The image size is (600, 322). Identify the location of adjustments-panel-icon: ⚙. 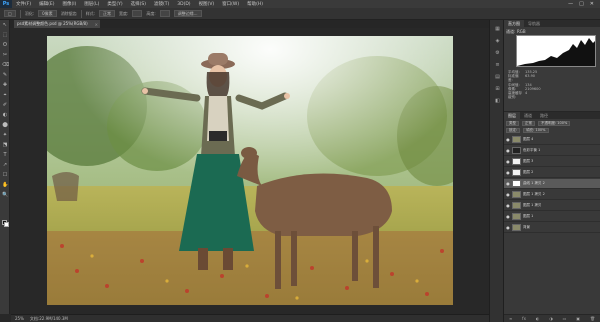
(497, 53).